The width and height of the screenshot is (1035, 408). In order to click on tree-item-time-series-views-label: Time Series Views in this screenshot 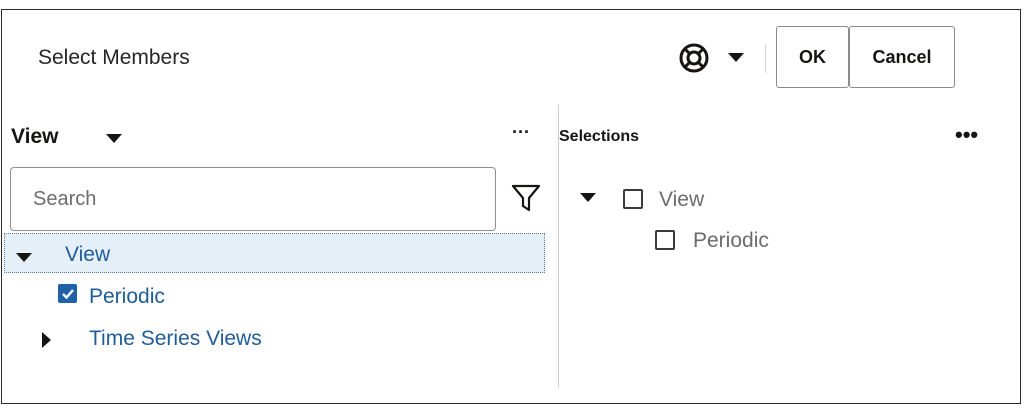, I will do `click(175, 339)`.